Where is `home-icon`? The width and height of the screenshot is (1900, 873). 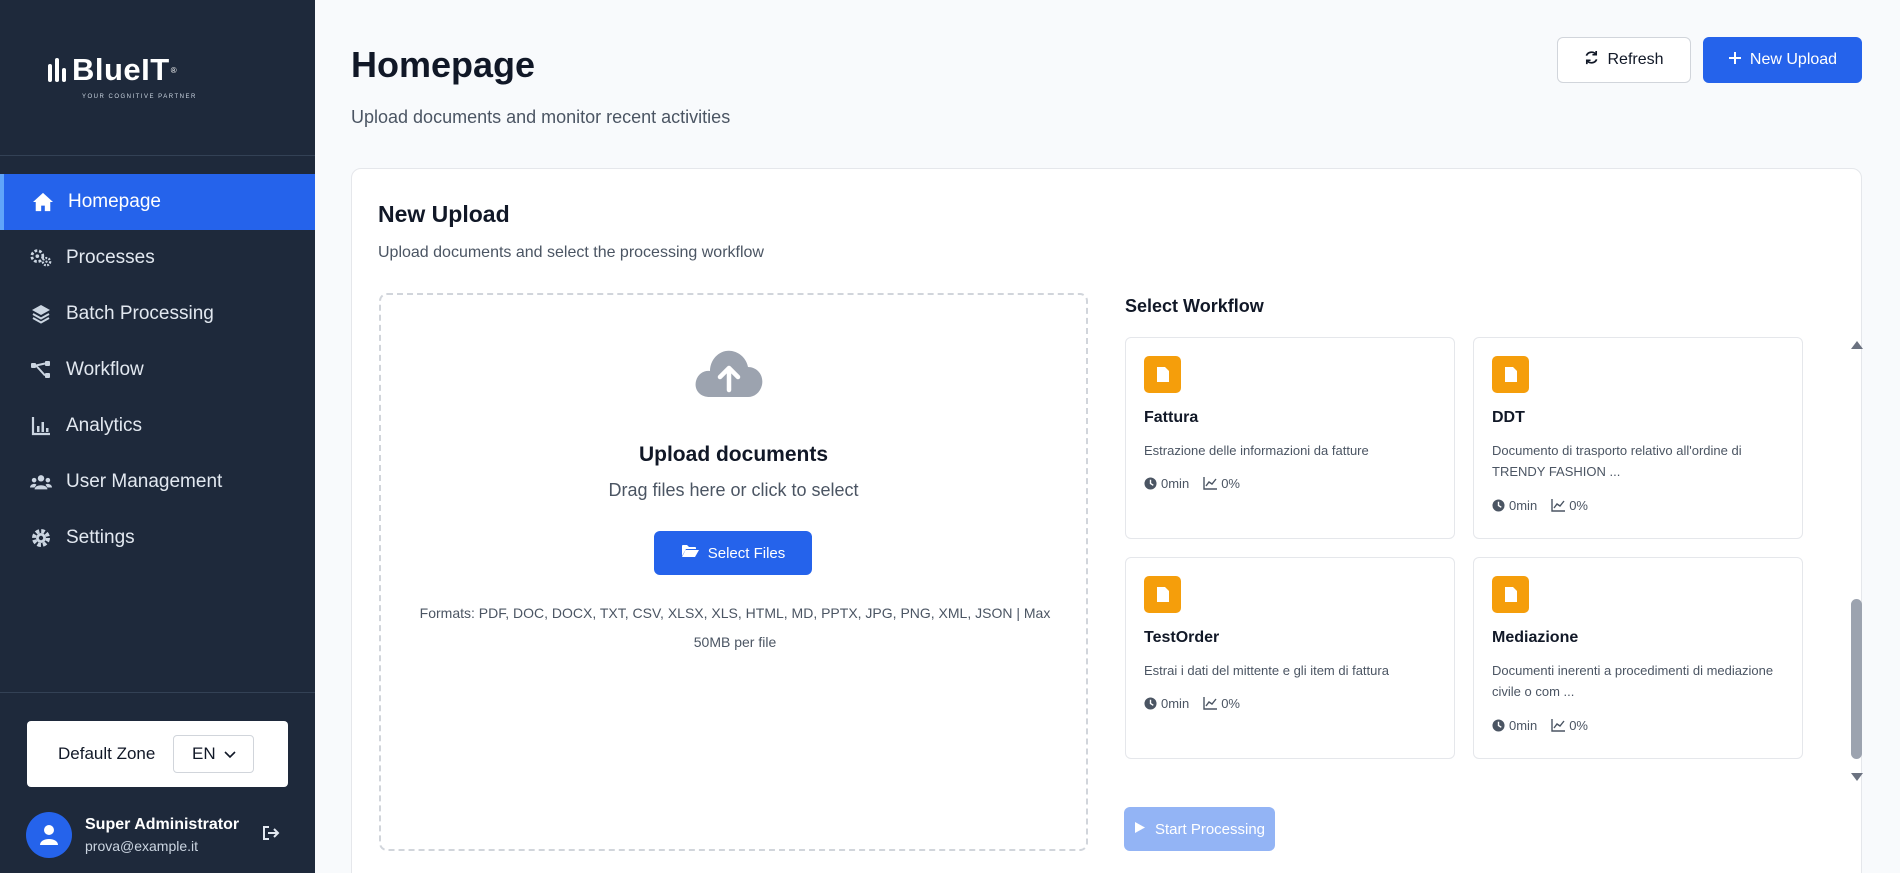
home-icon is located at coordinates (43, 202).